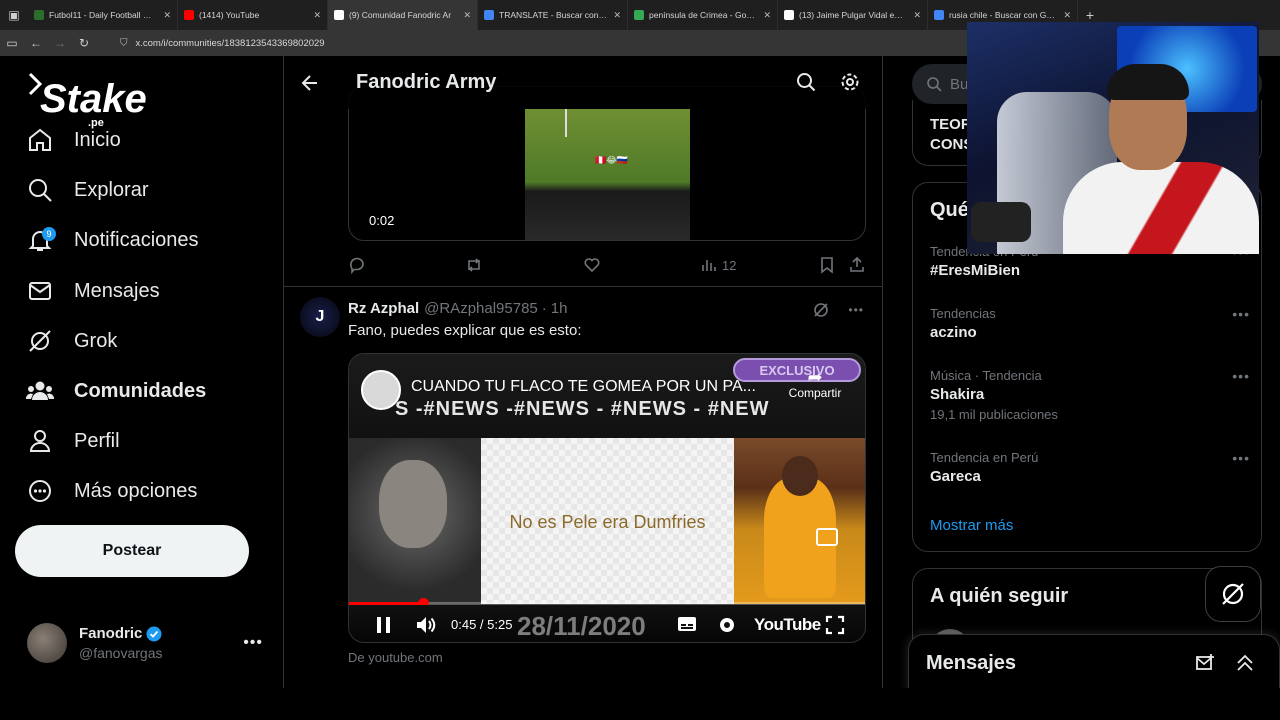 This screenshot has height=720, width=1280. I want to click on tweet-time: 1h, so click(559, 308).